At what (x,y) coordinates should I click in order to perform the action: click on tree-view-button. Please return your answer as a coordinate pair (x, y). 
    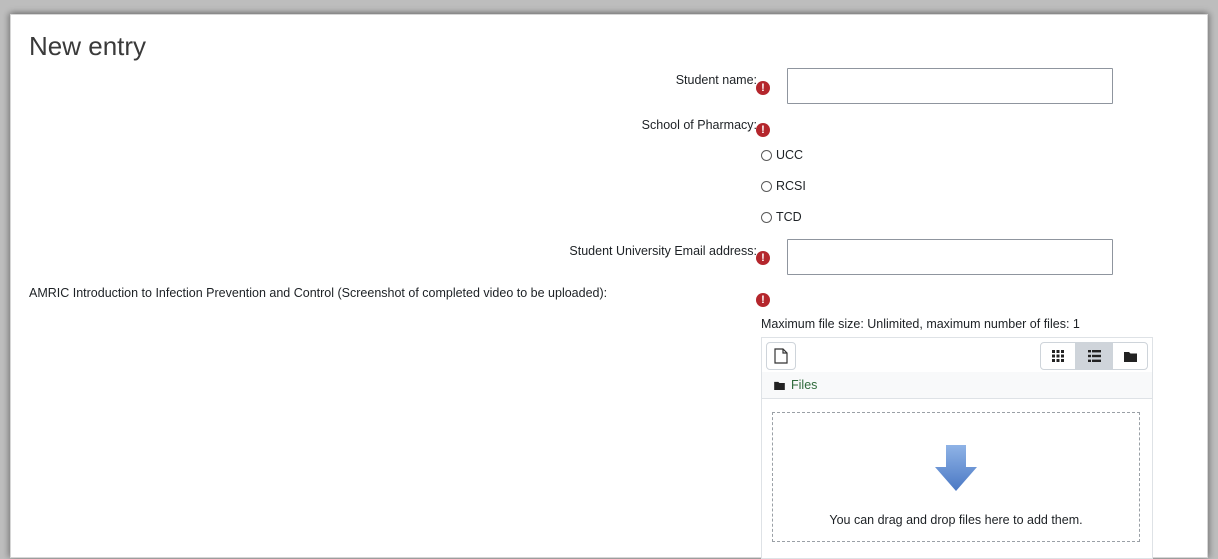
    Looking at the image, I should click on (1130, 356).